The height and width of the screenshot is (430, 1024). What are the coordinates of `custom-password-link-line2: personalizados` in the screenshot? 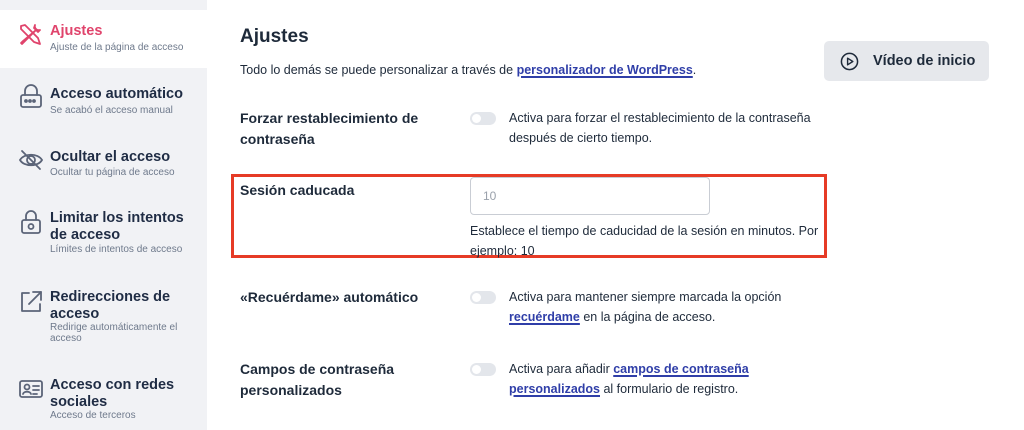 It's located at (554, 389).